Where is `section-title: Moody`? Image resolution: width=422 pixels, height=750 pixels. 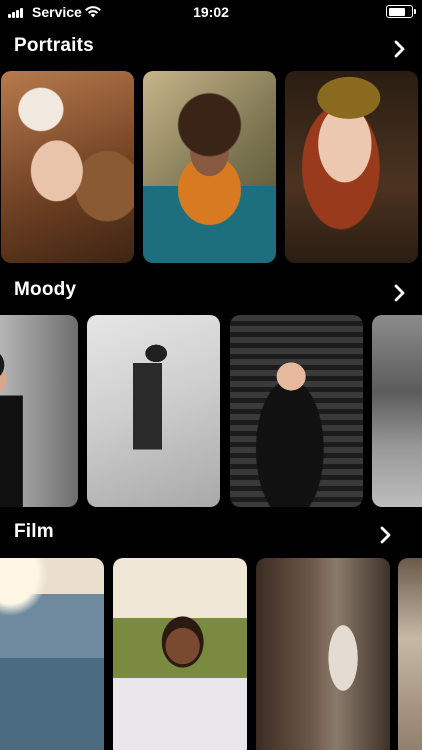
section-title: Moody is located at coordinates (45, 289).